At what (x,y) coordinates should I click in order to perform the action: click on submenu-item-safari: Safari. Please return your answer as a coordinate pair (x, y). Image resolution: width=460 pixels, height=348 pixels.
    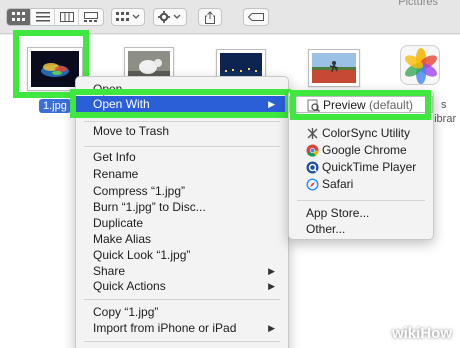
    Looking at the image, I should click on (361, 184).